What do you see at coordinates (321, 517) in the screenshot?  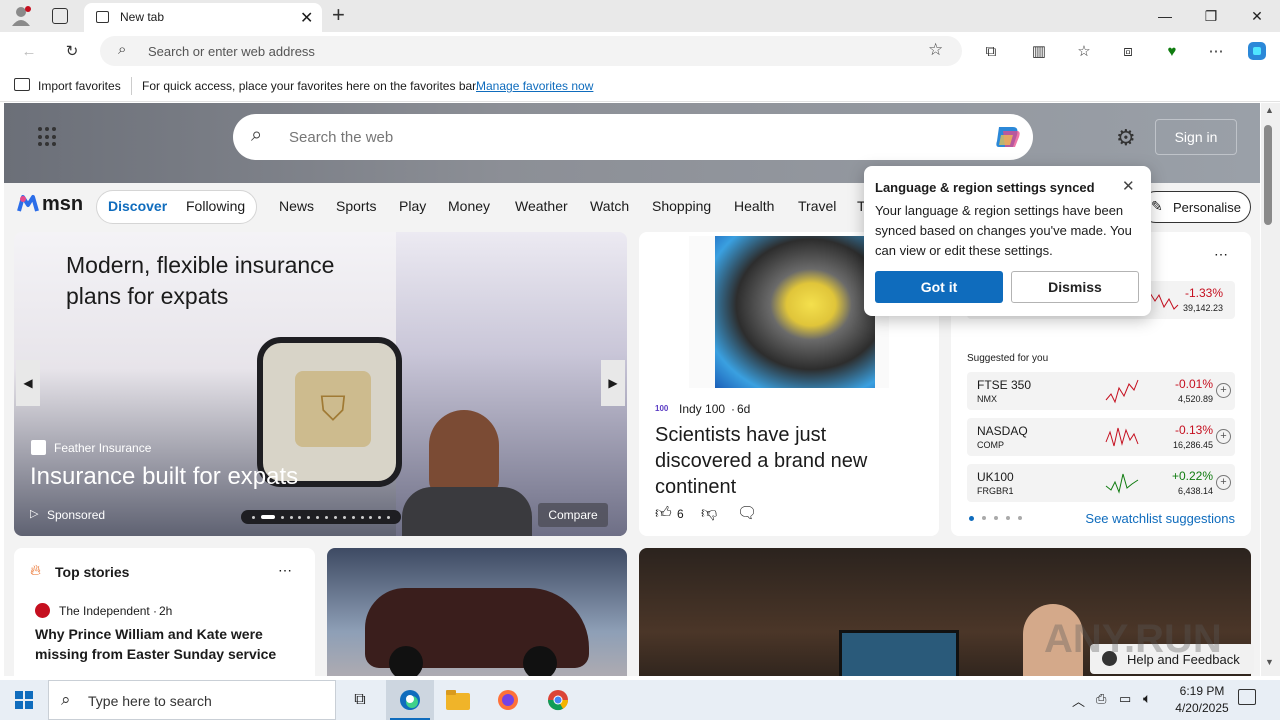 I see `carousel-dots` at bounding box center [321, 517].